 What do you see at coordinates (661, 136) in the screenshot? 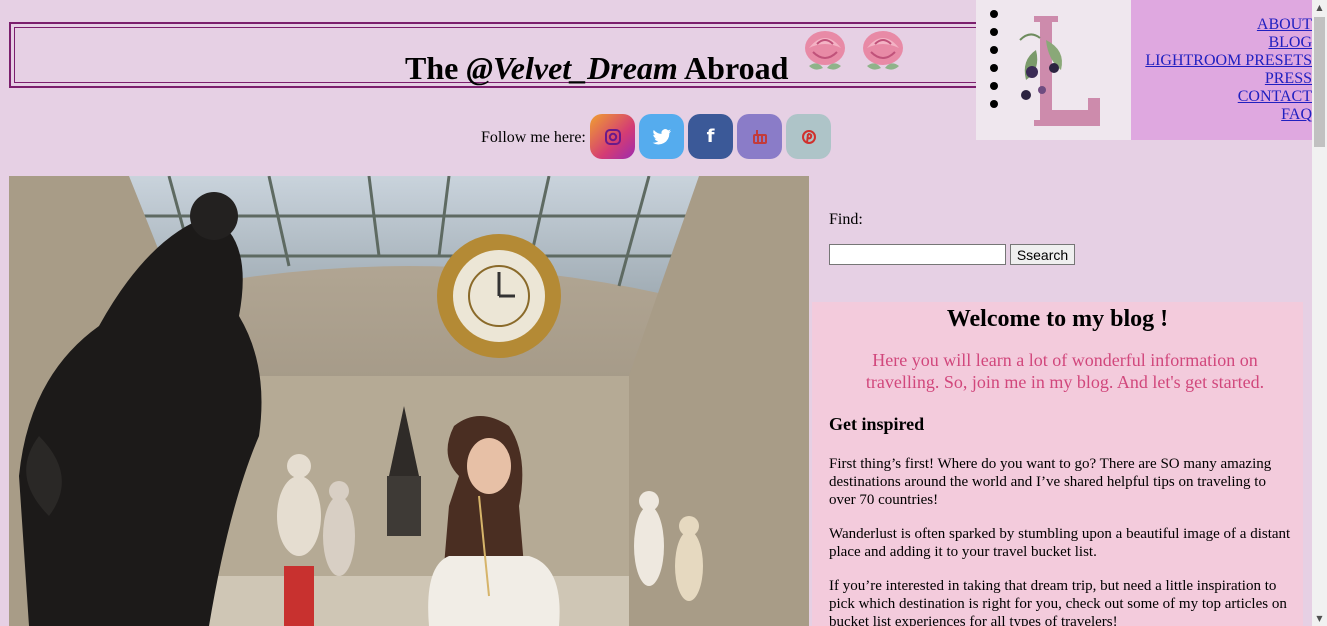
I see `twitter-icon` at bounding box center [661, 136].